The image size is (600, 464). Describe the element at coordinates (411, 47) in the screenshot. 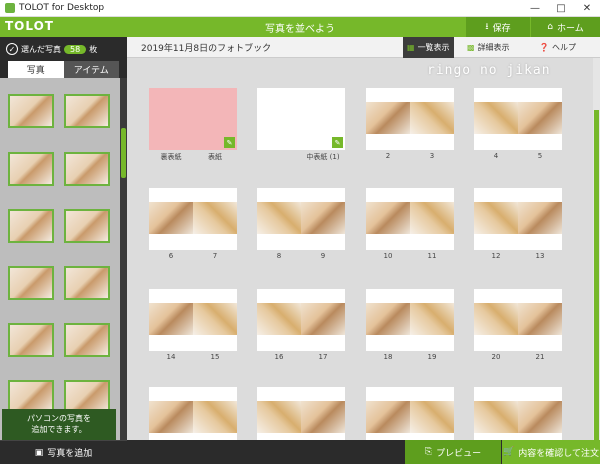

I see `grid-icon: ▦` at that location.